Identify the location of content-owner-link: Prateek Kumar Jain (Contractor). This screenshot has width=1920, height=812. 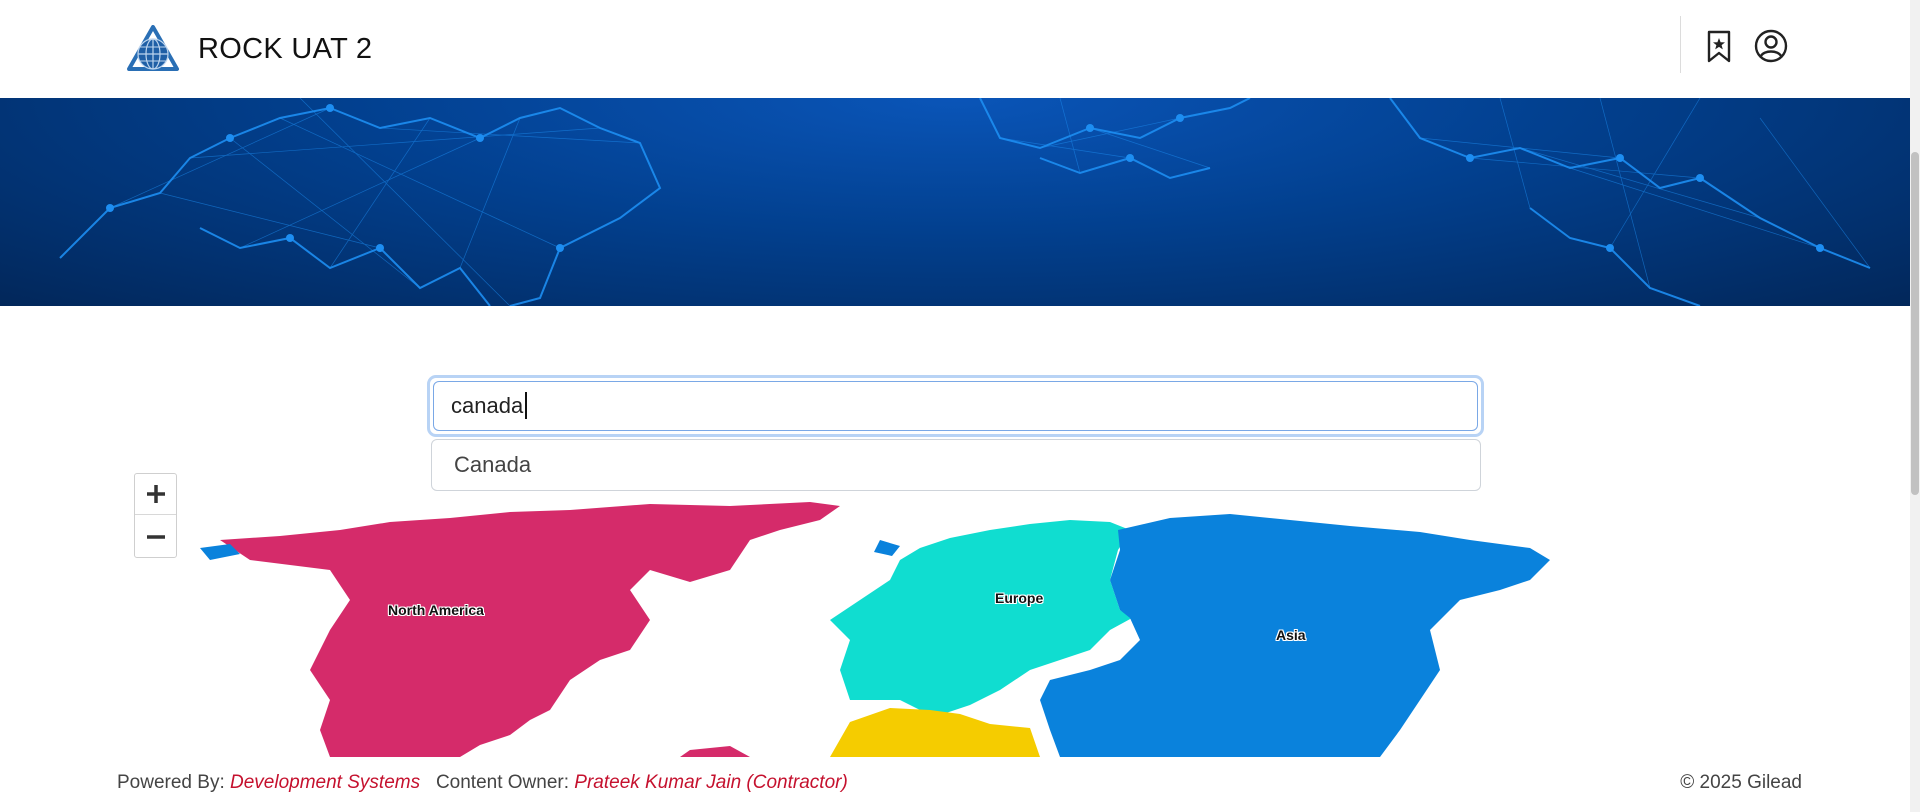
(711, 782).